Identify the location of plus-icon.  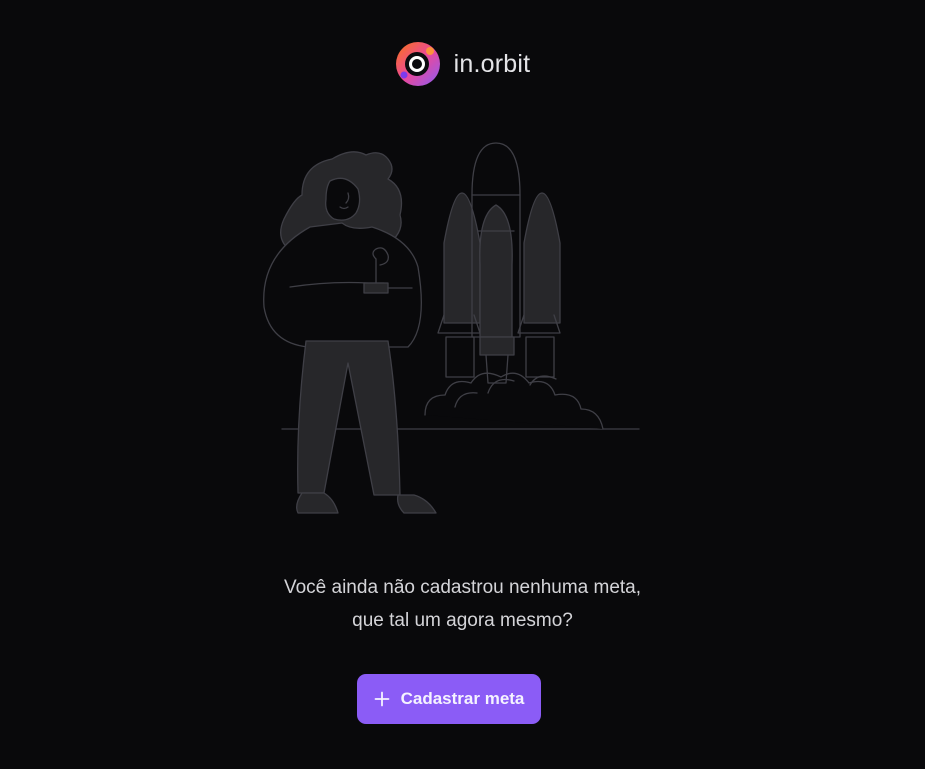
(382, 699).